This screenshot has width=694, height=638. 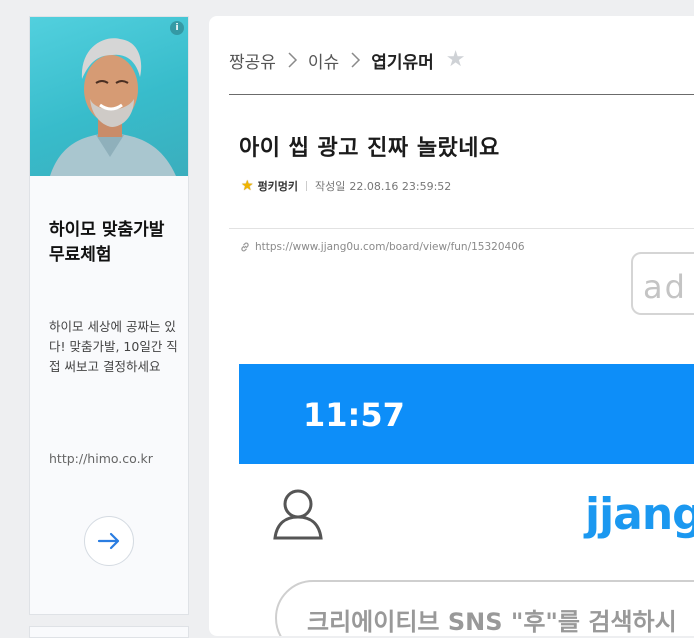 What do you see at coordinates (456, 60) in the screenshot?
I see `favorite-star-icon: ★` at bounding box center [456, 60].